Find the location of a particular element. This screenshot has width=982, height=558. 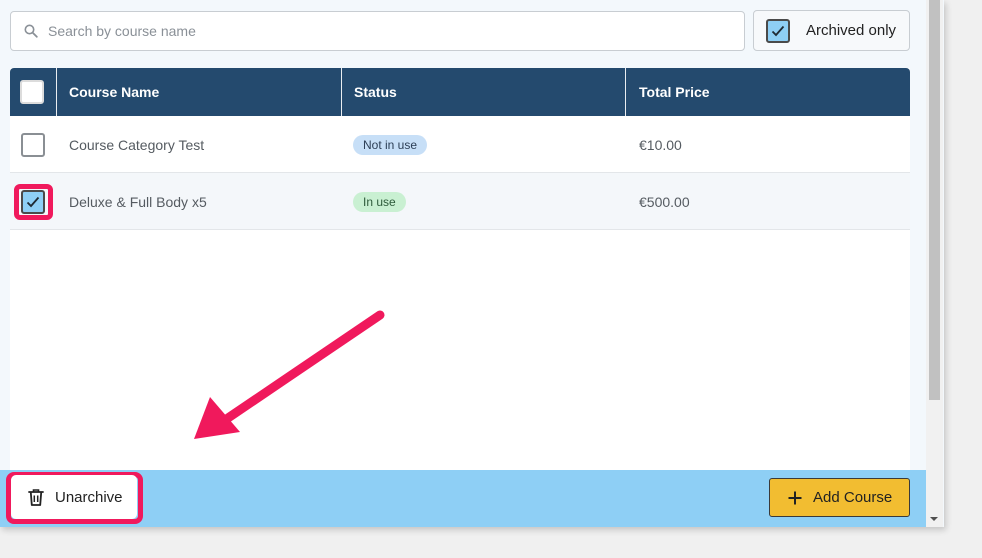

plus-icon is located at coordinates (795, 498).